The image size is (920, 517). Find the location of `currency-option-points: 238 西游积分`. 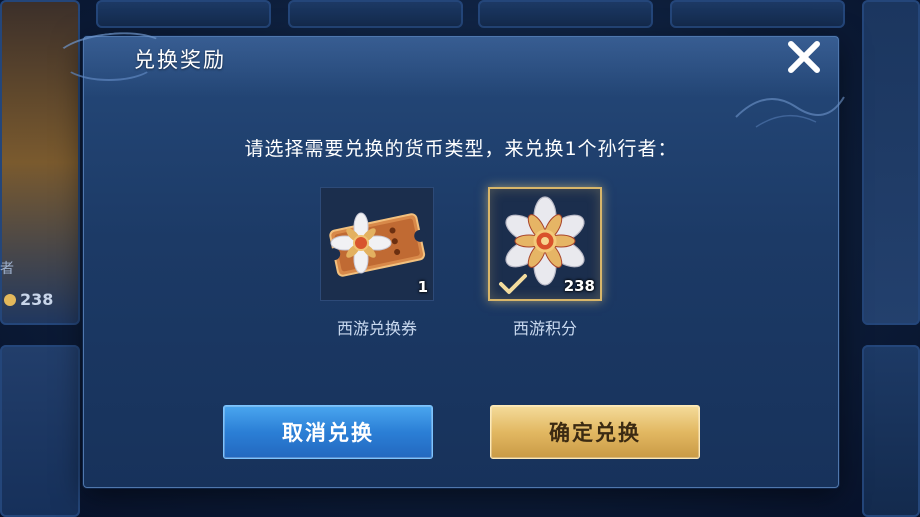

currency-option-points: 238 西游积分 is located at coordinates (545, 263).